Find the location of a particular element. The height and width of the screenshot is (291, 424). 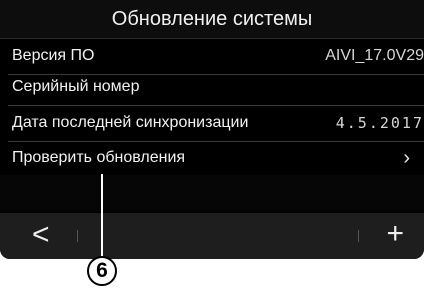

serial-number-label: Серийный номер is located at coordinates (76, 86).